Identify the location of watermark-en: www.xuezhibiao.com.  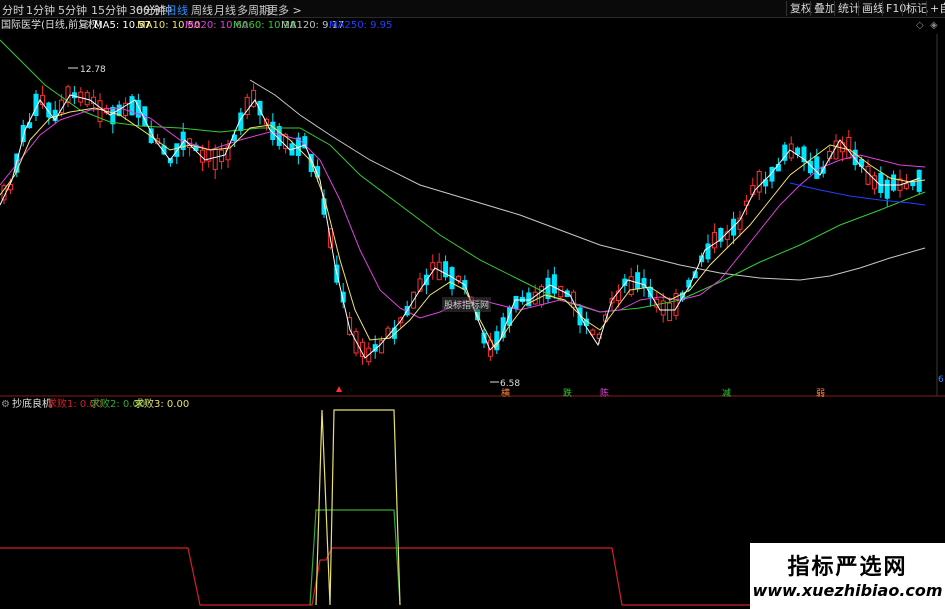
(847, 590).